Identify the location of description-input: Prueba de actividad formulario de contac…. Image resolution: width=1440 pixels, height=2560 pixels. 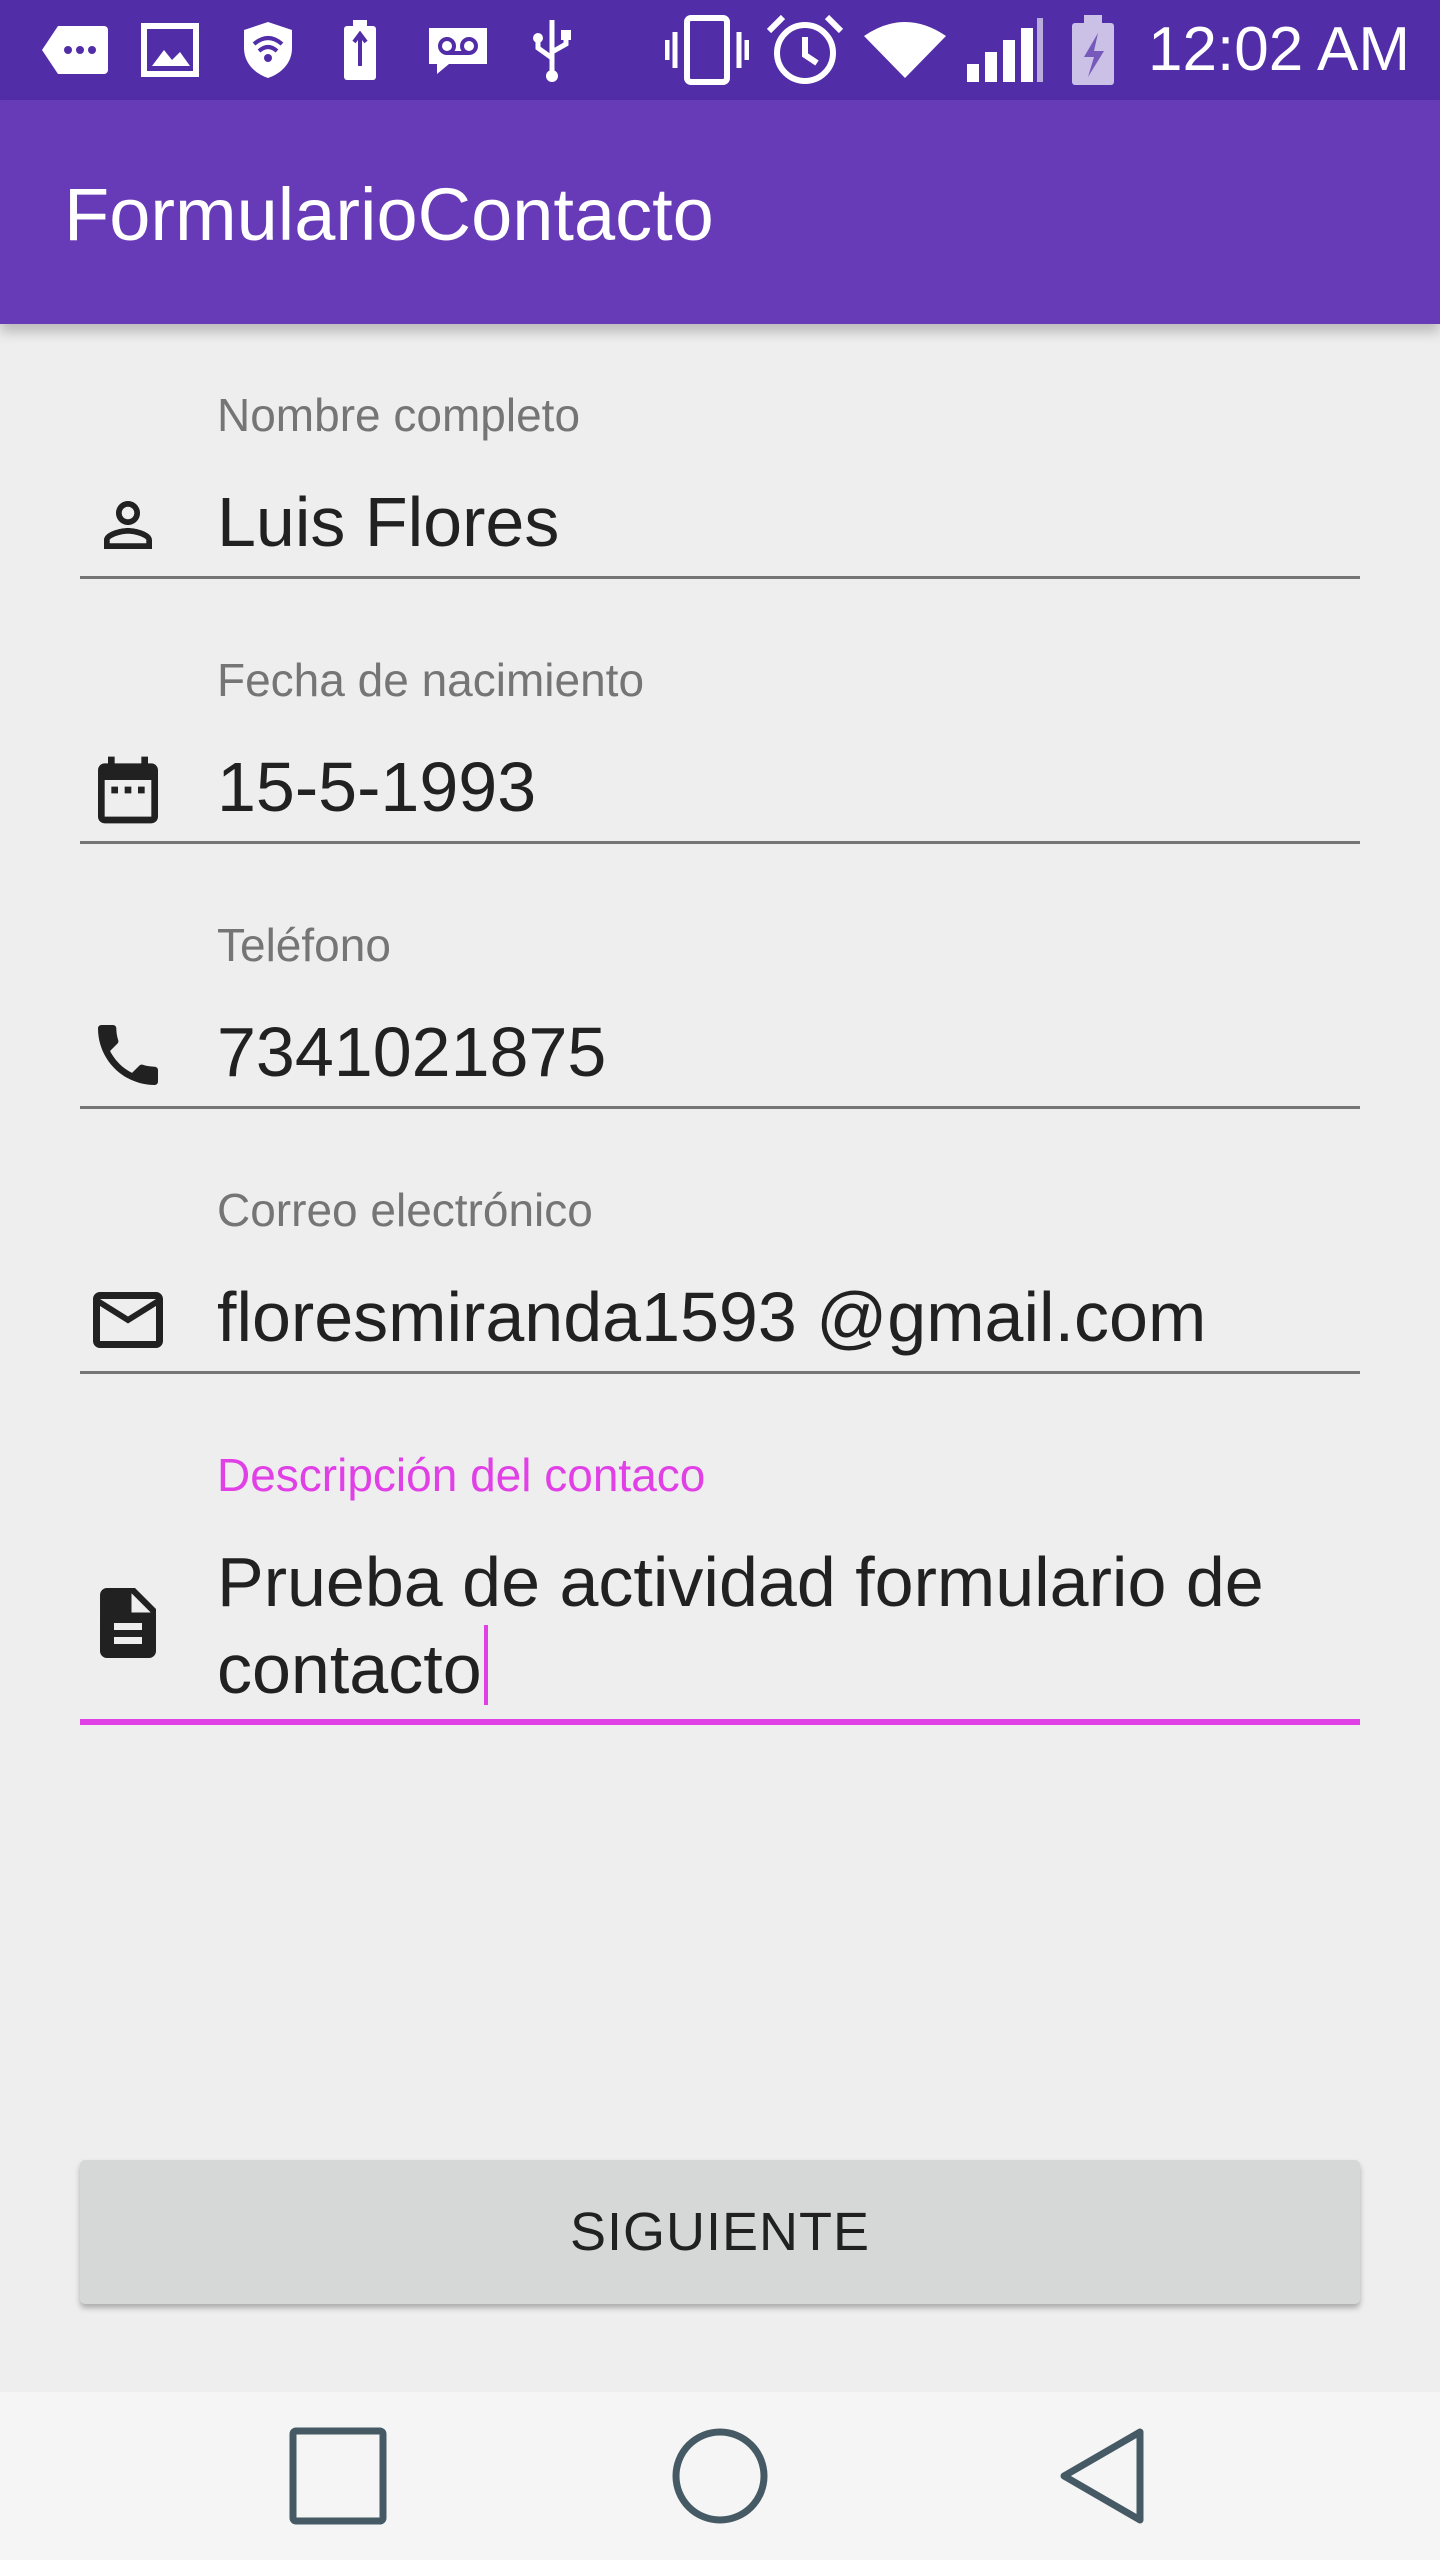
(787, 1625).